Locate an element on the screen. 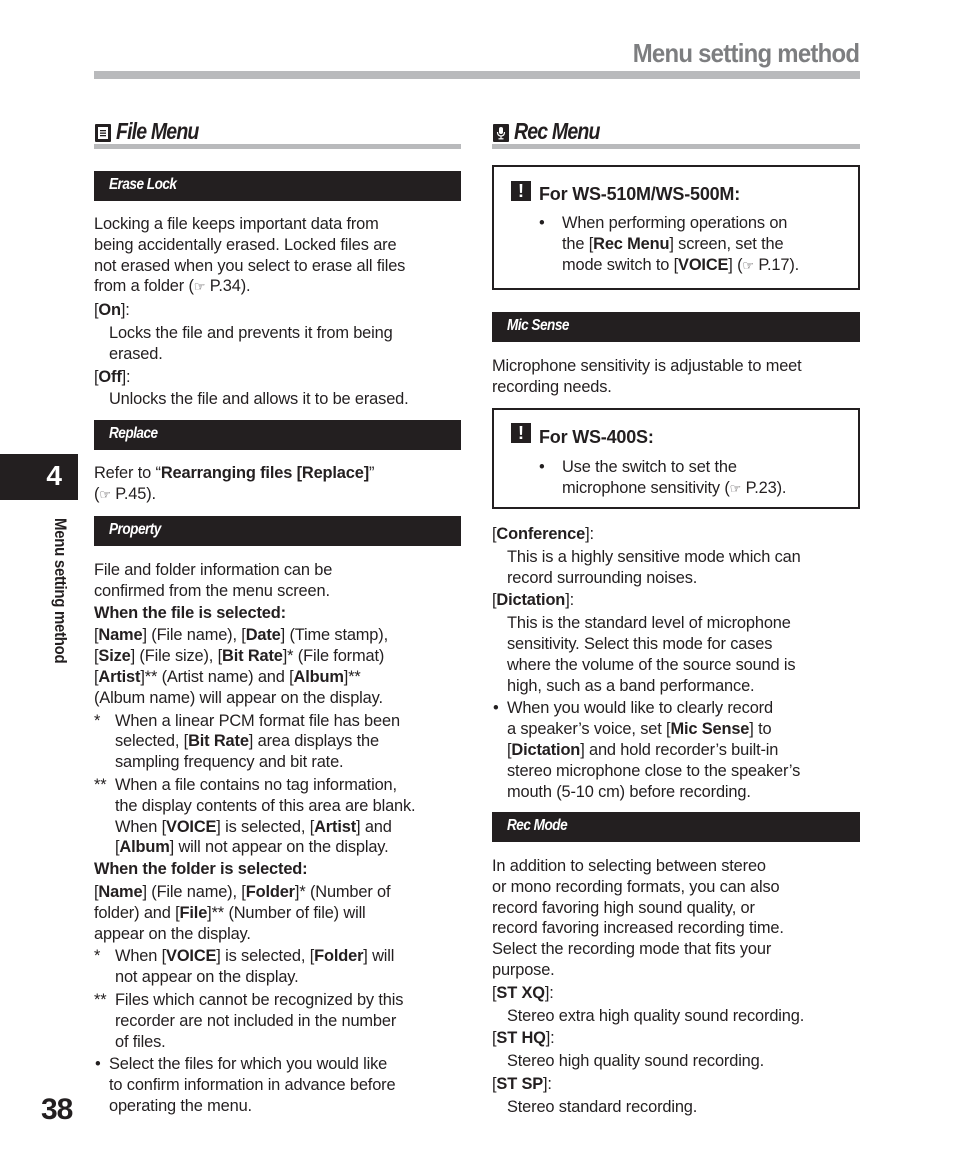 The height and width of the screenshot is (1159, 954). text-line: When a file contains no tag information, is located at coordinates (256, 784).